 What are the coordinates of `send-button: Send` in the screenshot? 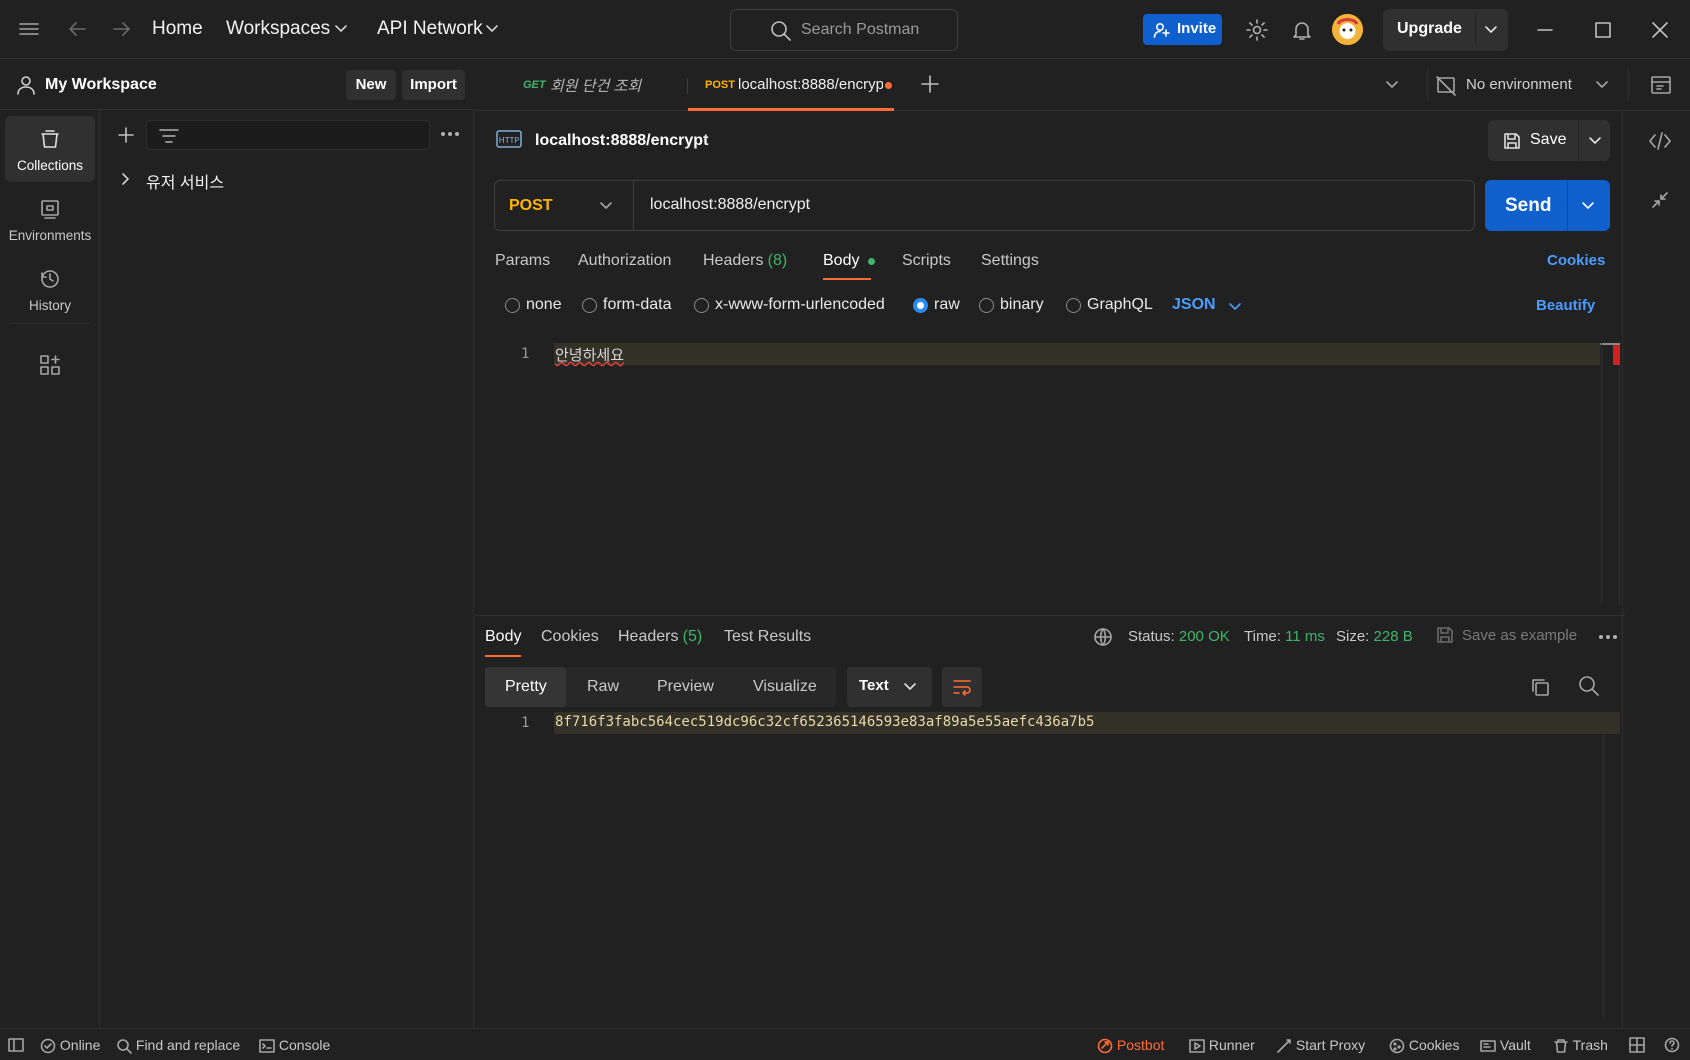 It's located at (1547, 205).